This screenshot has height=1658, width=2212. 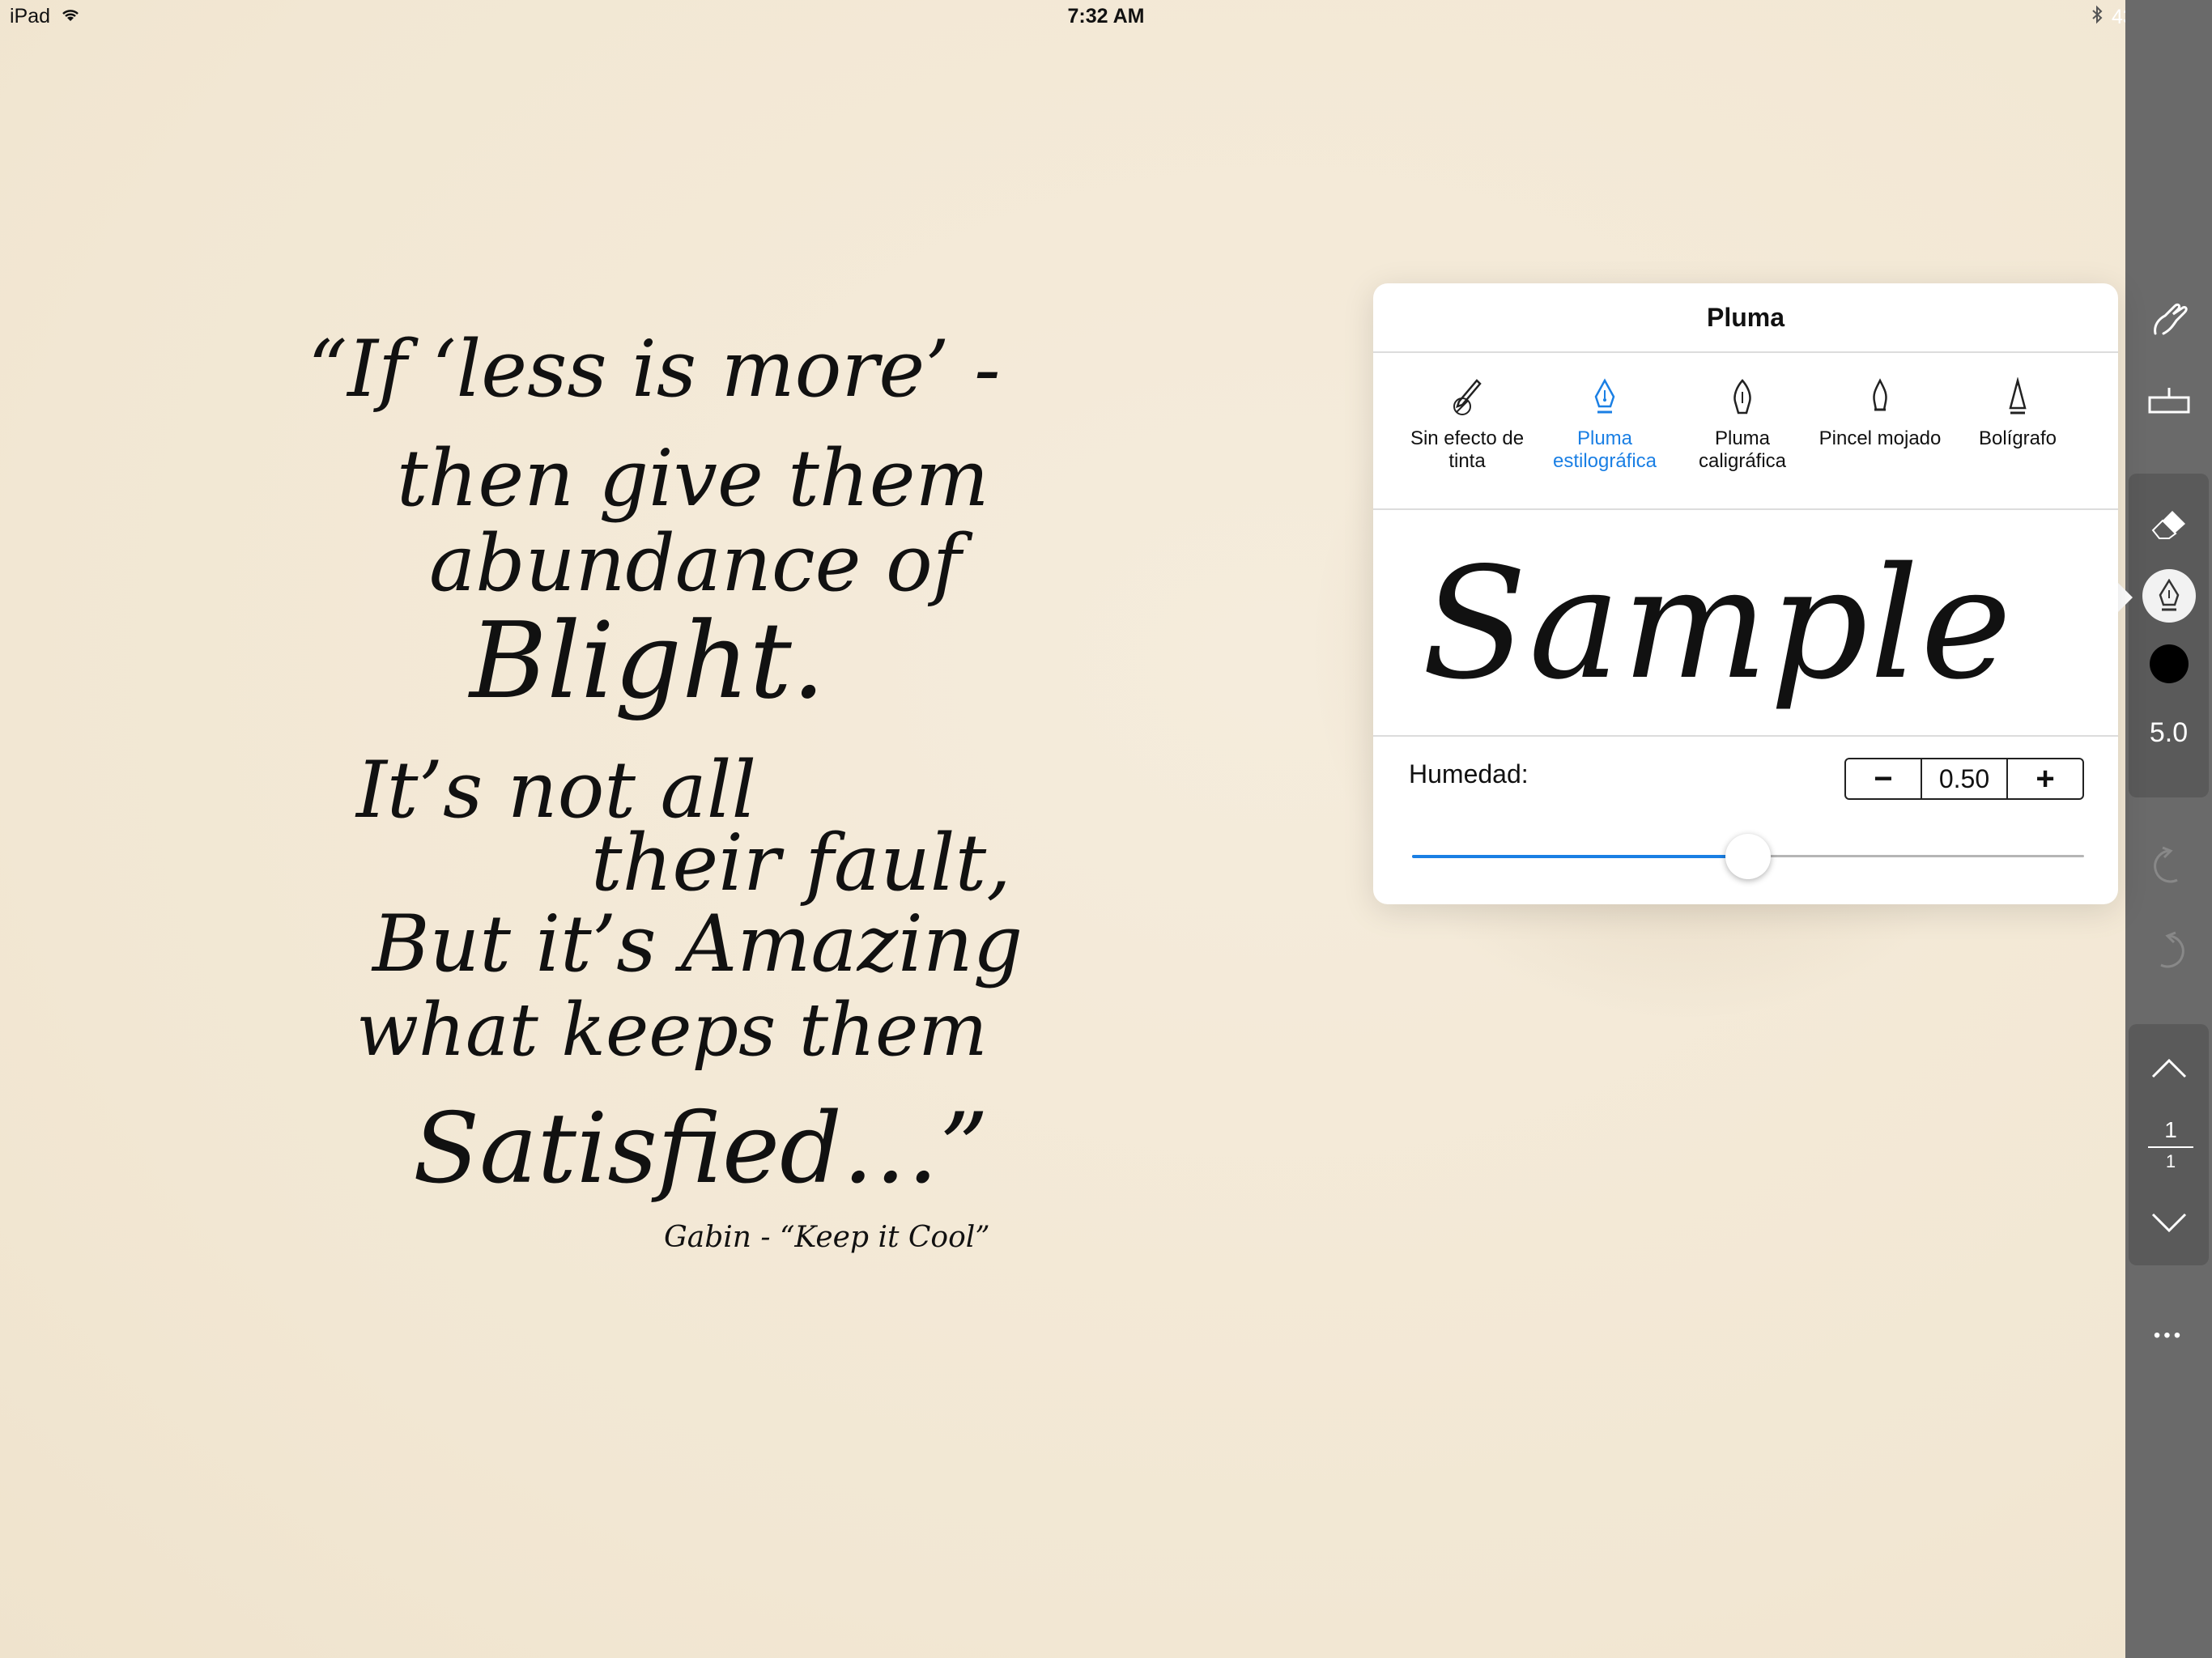 What do you see at coordinates (701, 1149) in the screenshot?
I see `quote-line: Satisfied…”` at bounding box center [701, 1149].